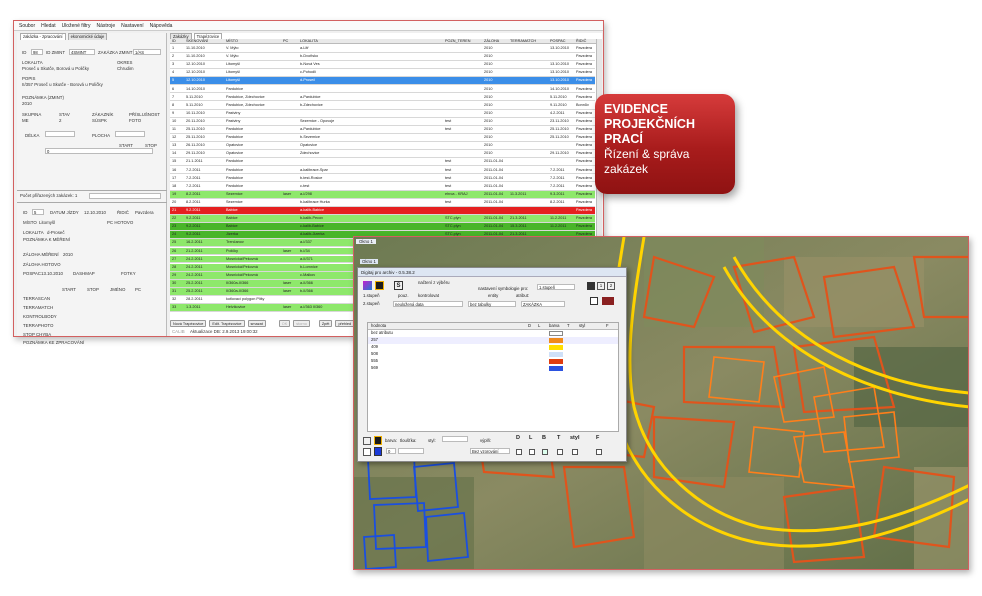  What do you see at coordinates (132, 26) in the screenshot?
I see `menu-nastaveni: Nastavení` at bounding box center [132, 26].